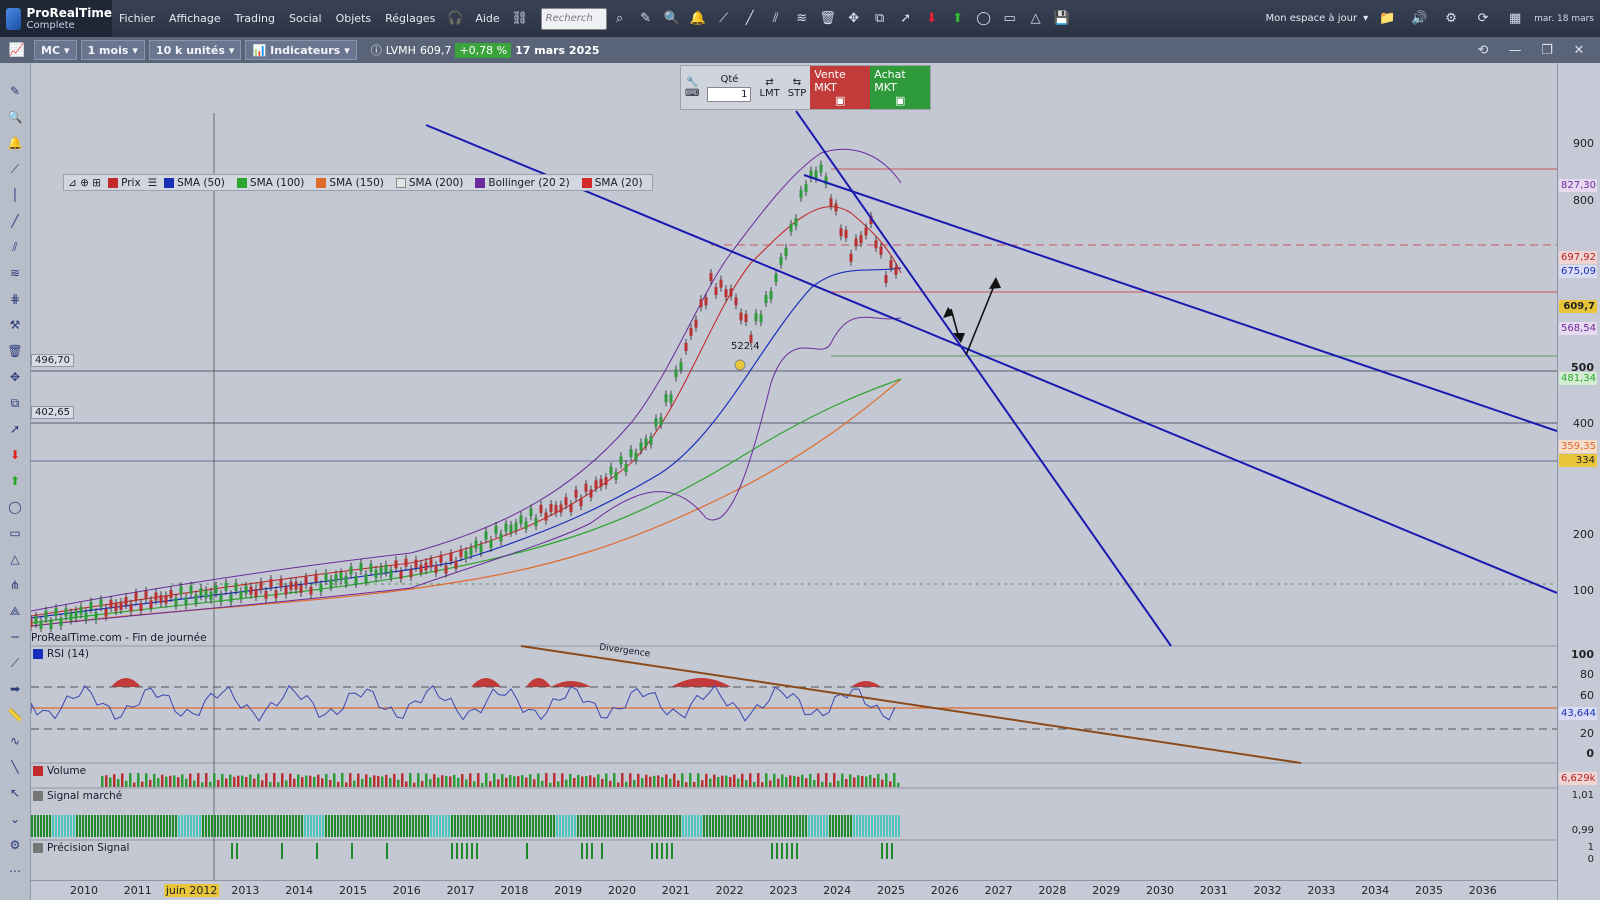 The image size is (1600, 900). I want to click on rsi-line, so click(463, 703).